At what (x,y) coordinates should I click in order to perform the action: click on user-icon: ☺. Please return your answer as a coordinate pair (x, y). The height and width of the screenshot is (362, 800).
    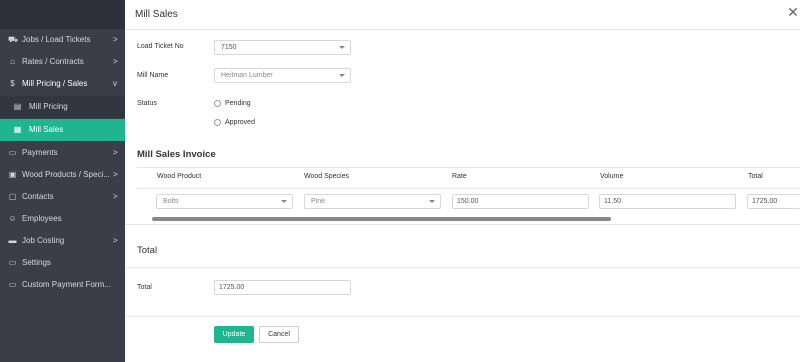
    Looking at the image, I should click on (12, 218).